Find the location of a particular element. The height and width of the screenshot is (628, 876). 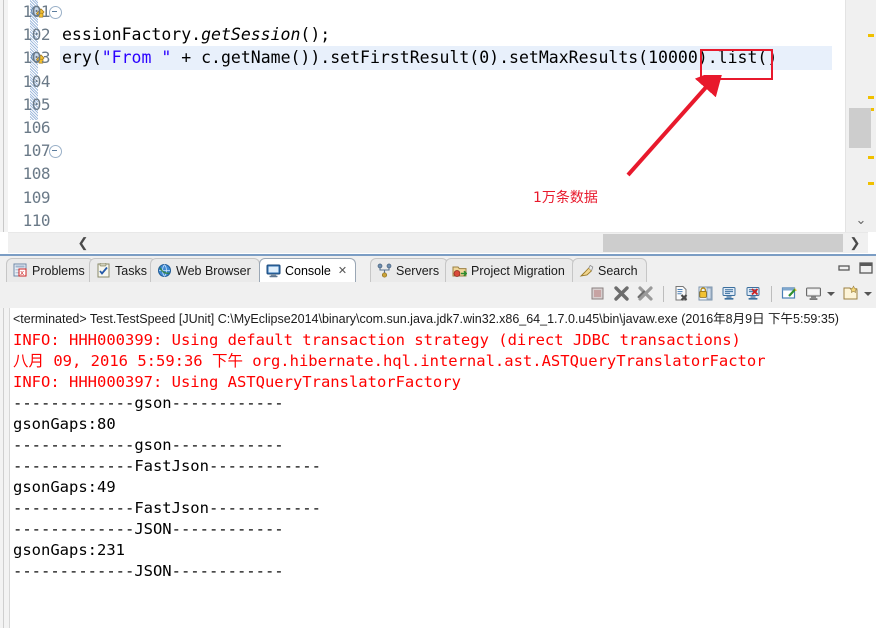

gutter-line: 102 is located at coordinates (34, 34).